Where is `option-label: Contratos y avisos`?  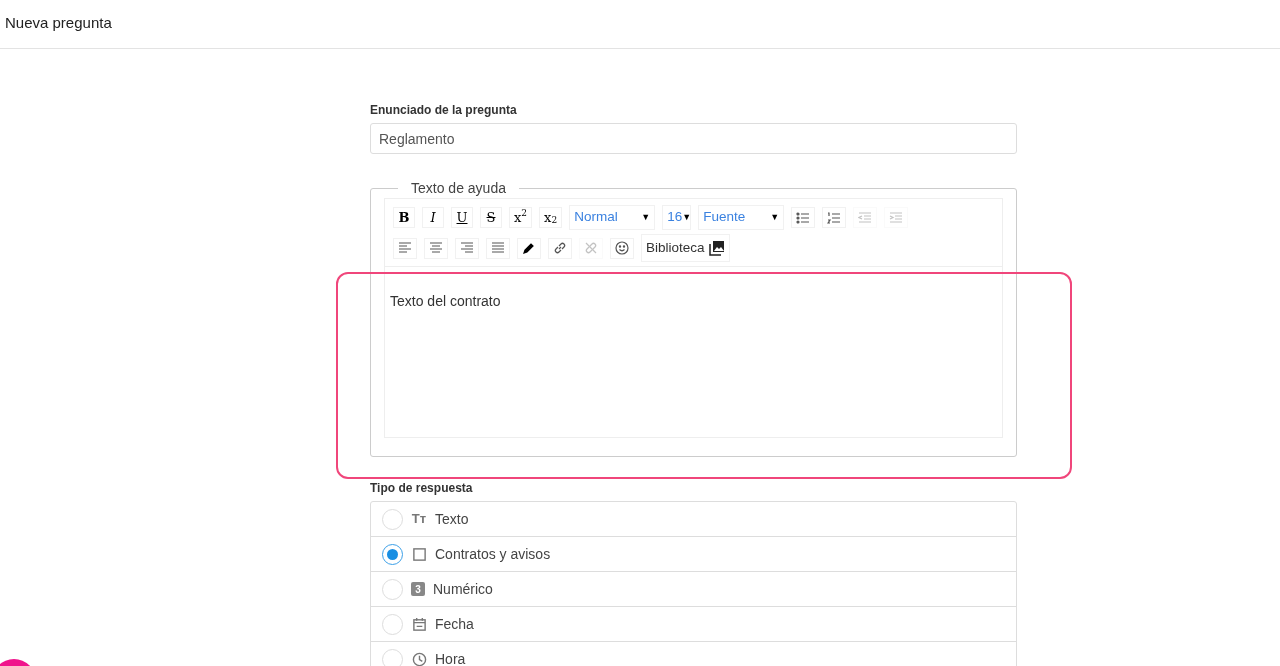
option-label: Contratos y avisos is located at coordinates (493, 554).